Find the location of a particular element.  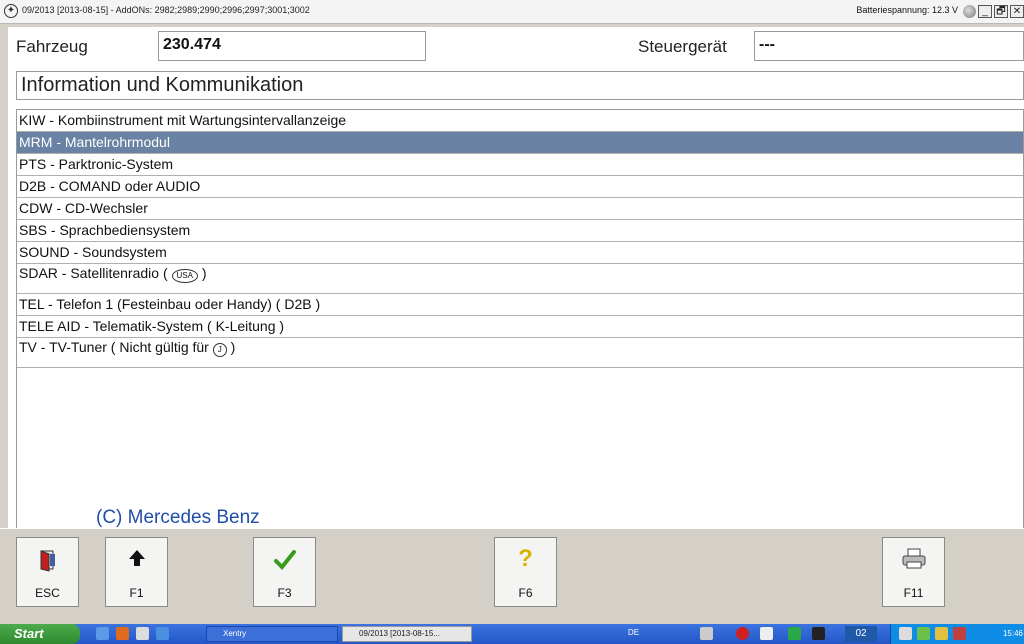

ecu-field: --- is located at coordinates (889, 46).